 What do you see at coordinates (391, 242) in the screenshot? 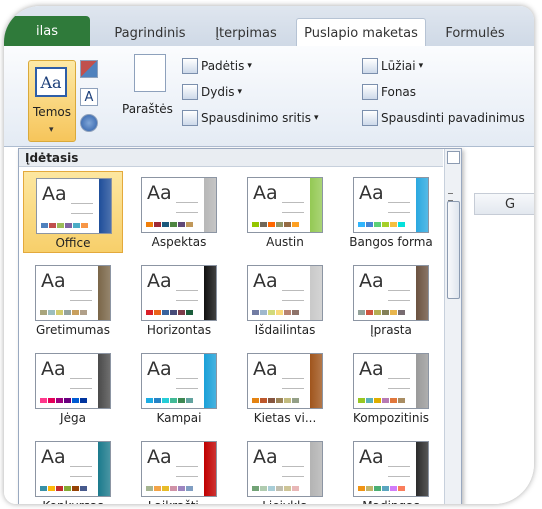
I see `theme-name: Bangos forma` at bounding box center [391, 242].